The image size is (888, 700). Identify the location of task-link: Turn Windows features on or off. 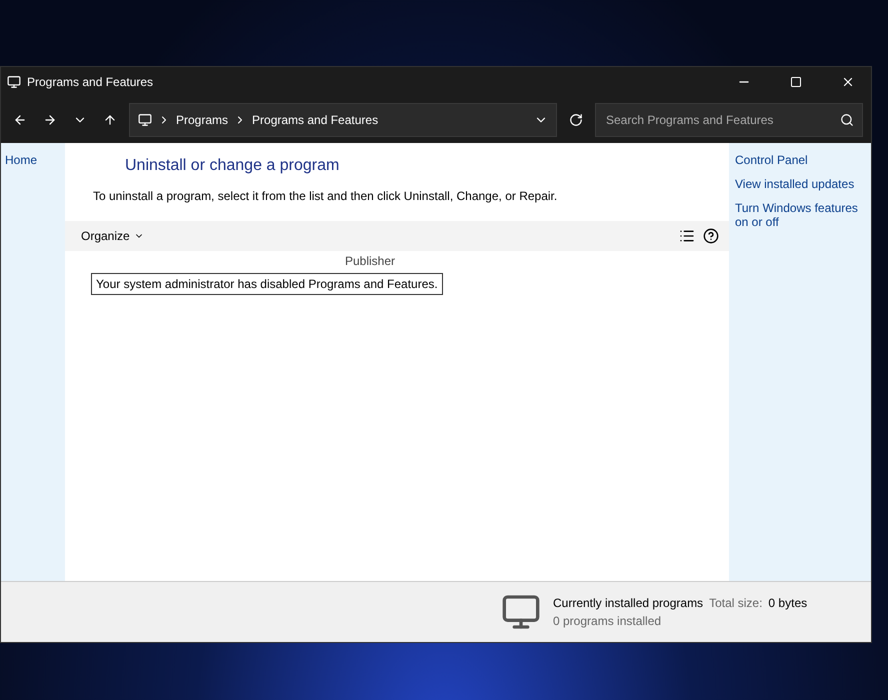
(800, 215).